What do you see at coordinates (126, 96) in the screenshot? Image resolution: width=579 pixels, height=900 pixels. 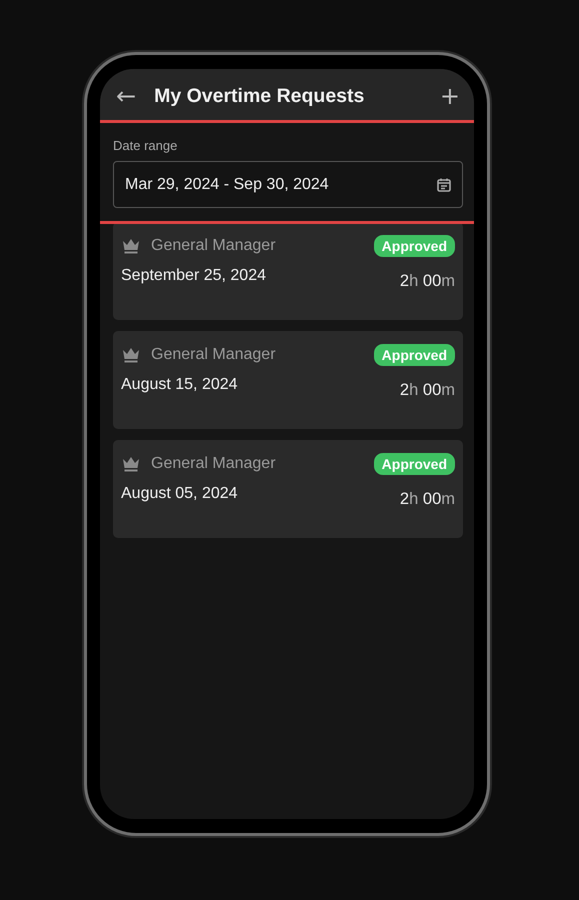 I see `back-button: ←` at bounding box center [126, 96].